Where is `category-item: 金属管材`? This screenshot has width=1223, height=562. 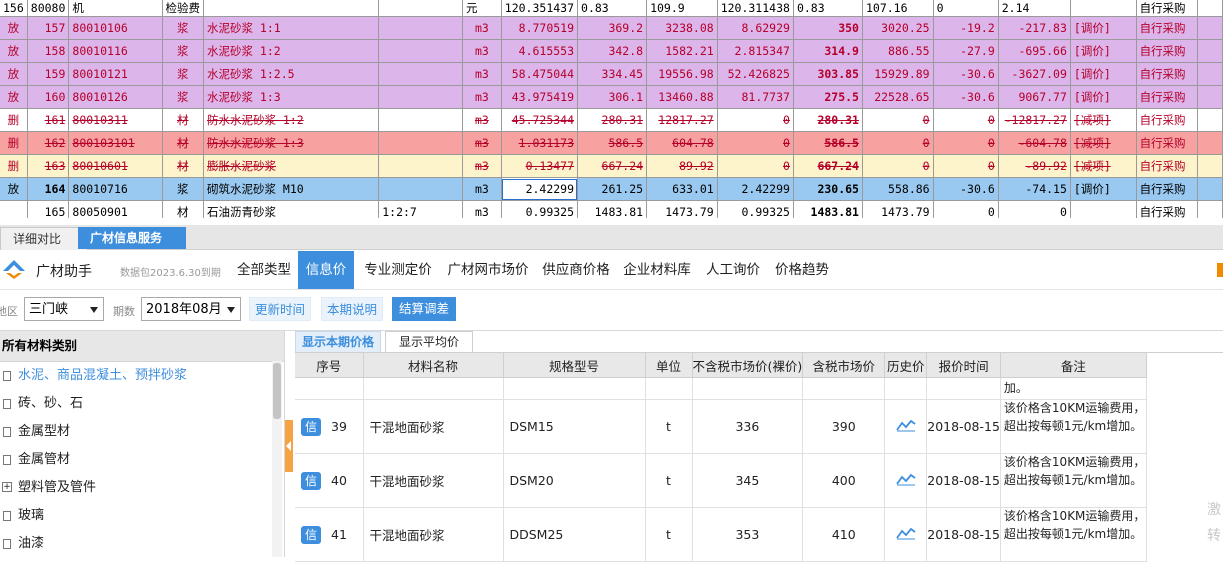 category-item: 金属管材 is located at coordinates (142, 460).